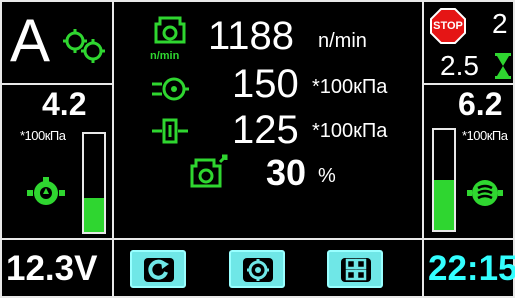  I want to click on hours-value: 2.5, so click(459, 65).